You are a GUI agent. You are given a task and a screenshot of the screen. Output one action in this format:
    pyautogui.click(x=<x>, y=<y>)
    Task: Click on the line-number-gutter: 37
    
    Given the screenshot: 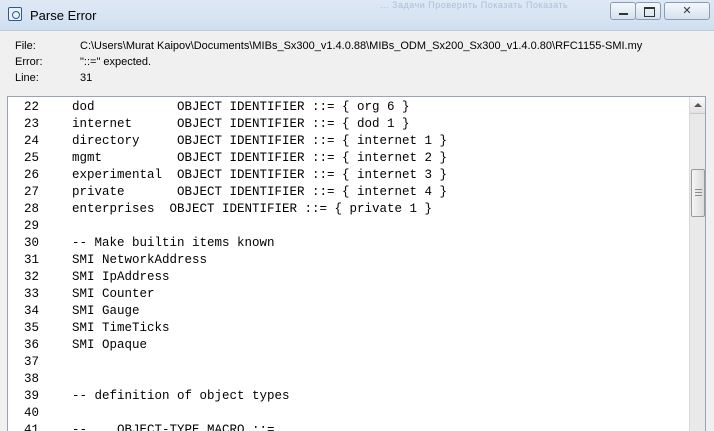 What is the action you would take?
    pyautogui.click(x=32, y=362)
    